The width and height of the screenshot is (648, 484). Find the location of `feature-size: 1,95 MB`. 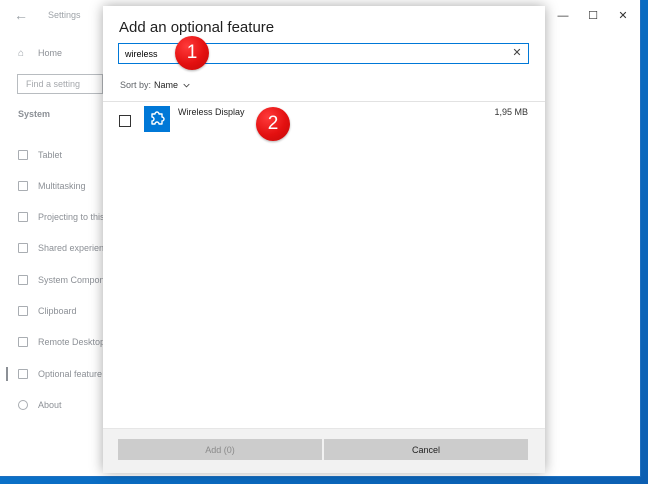

feature-size: 1,95 MB is located at coordinates (511, 112).